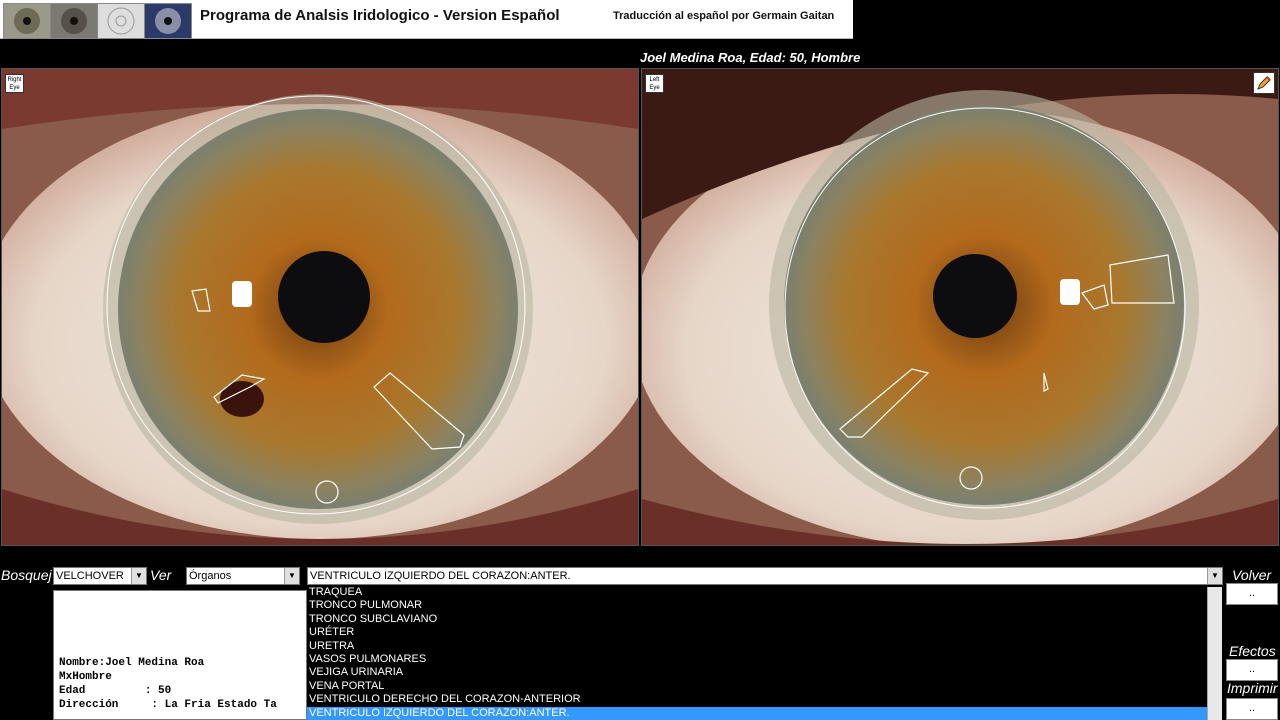 Image resolution: width=1280 pixels, height=720 pixels. Describe the element at coordinates (1214, 653) in the screenshot. I see `organ-list-scrollbar` at that location.